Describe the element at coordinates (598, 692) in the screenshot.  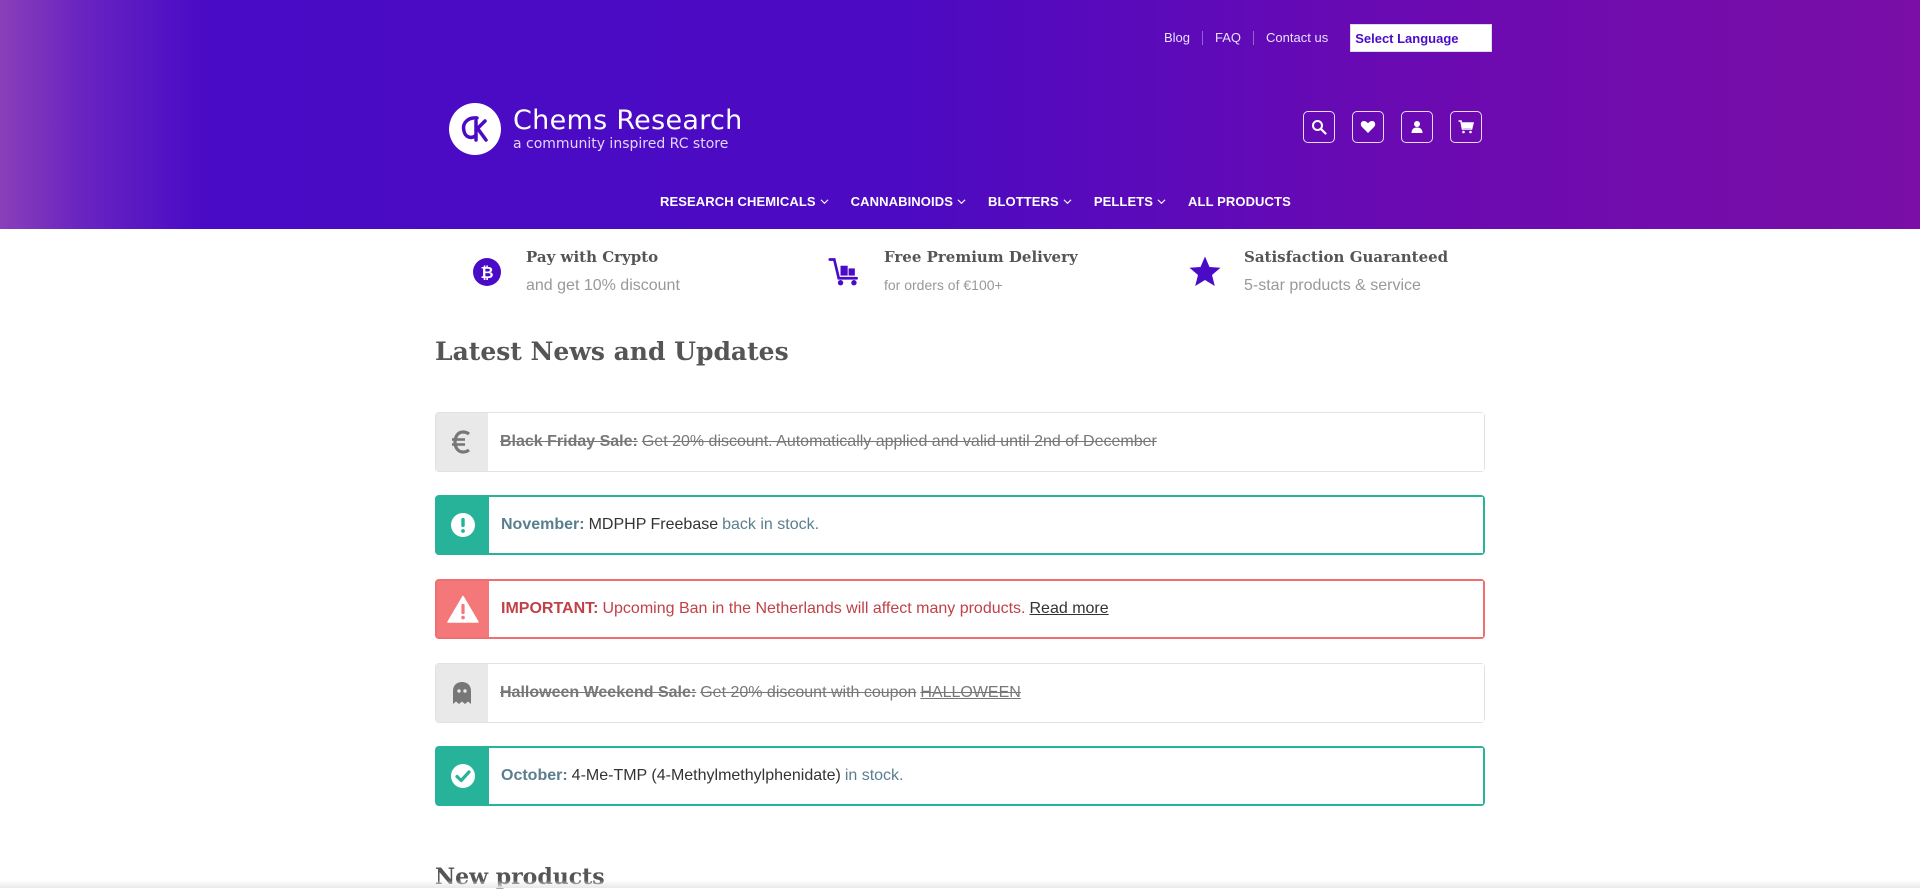
I see `news-label: Halloween Weekend Sale:` at that location.